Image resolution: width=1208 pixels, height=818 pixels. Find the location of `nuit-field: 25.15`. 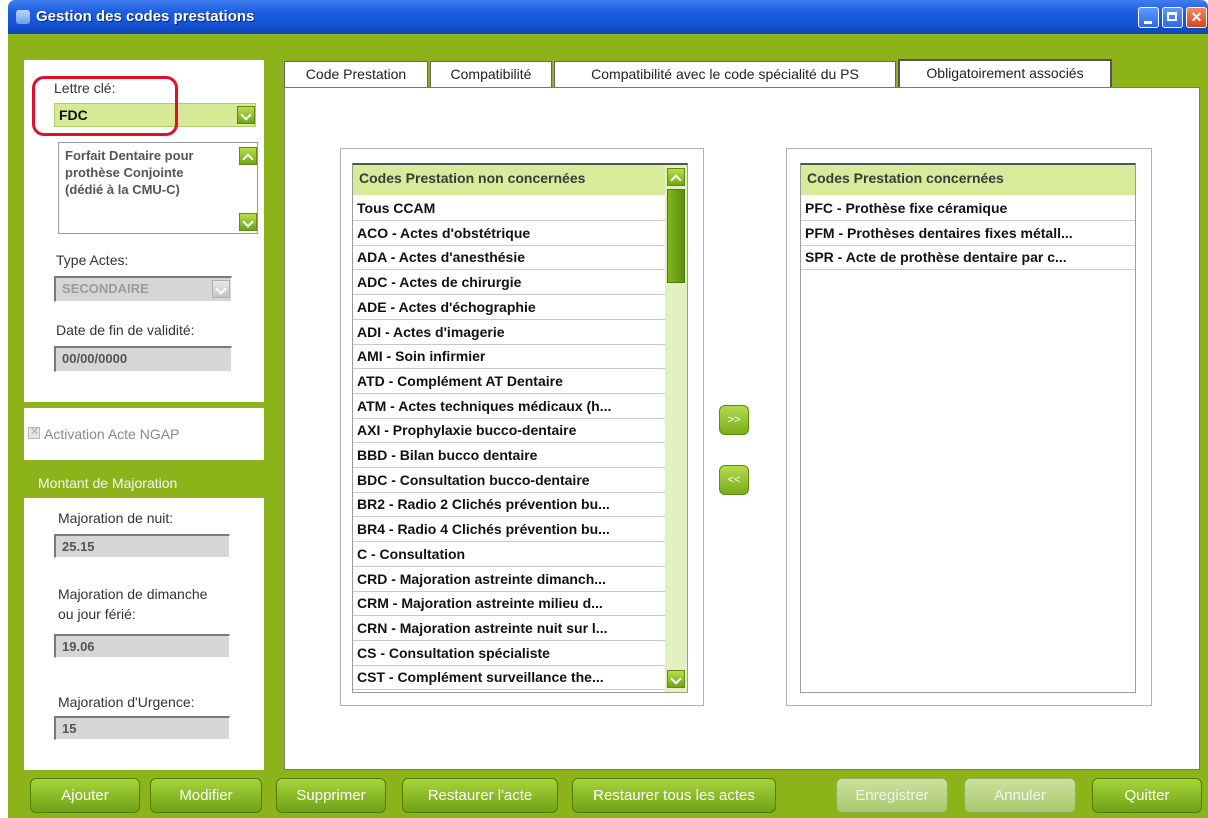

nuit-field: 25.15 is located at coordinates (142, 546).